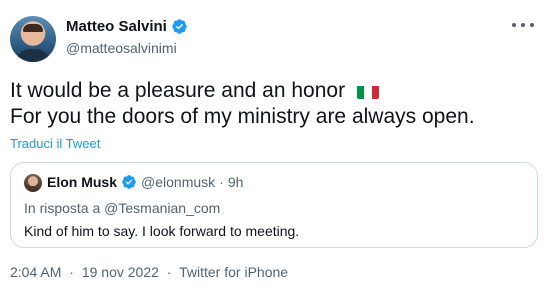  I want to click on tweet-text-line-1: It would be a pleasure and an honor, so click(242, 91).